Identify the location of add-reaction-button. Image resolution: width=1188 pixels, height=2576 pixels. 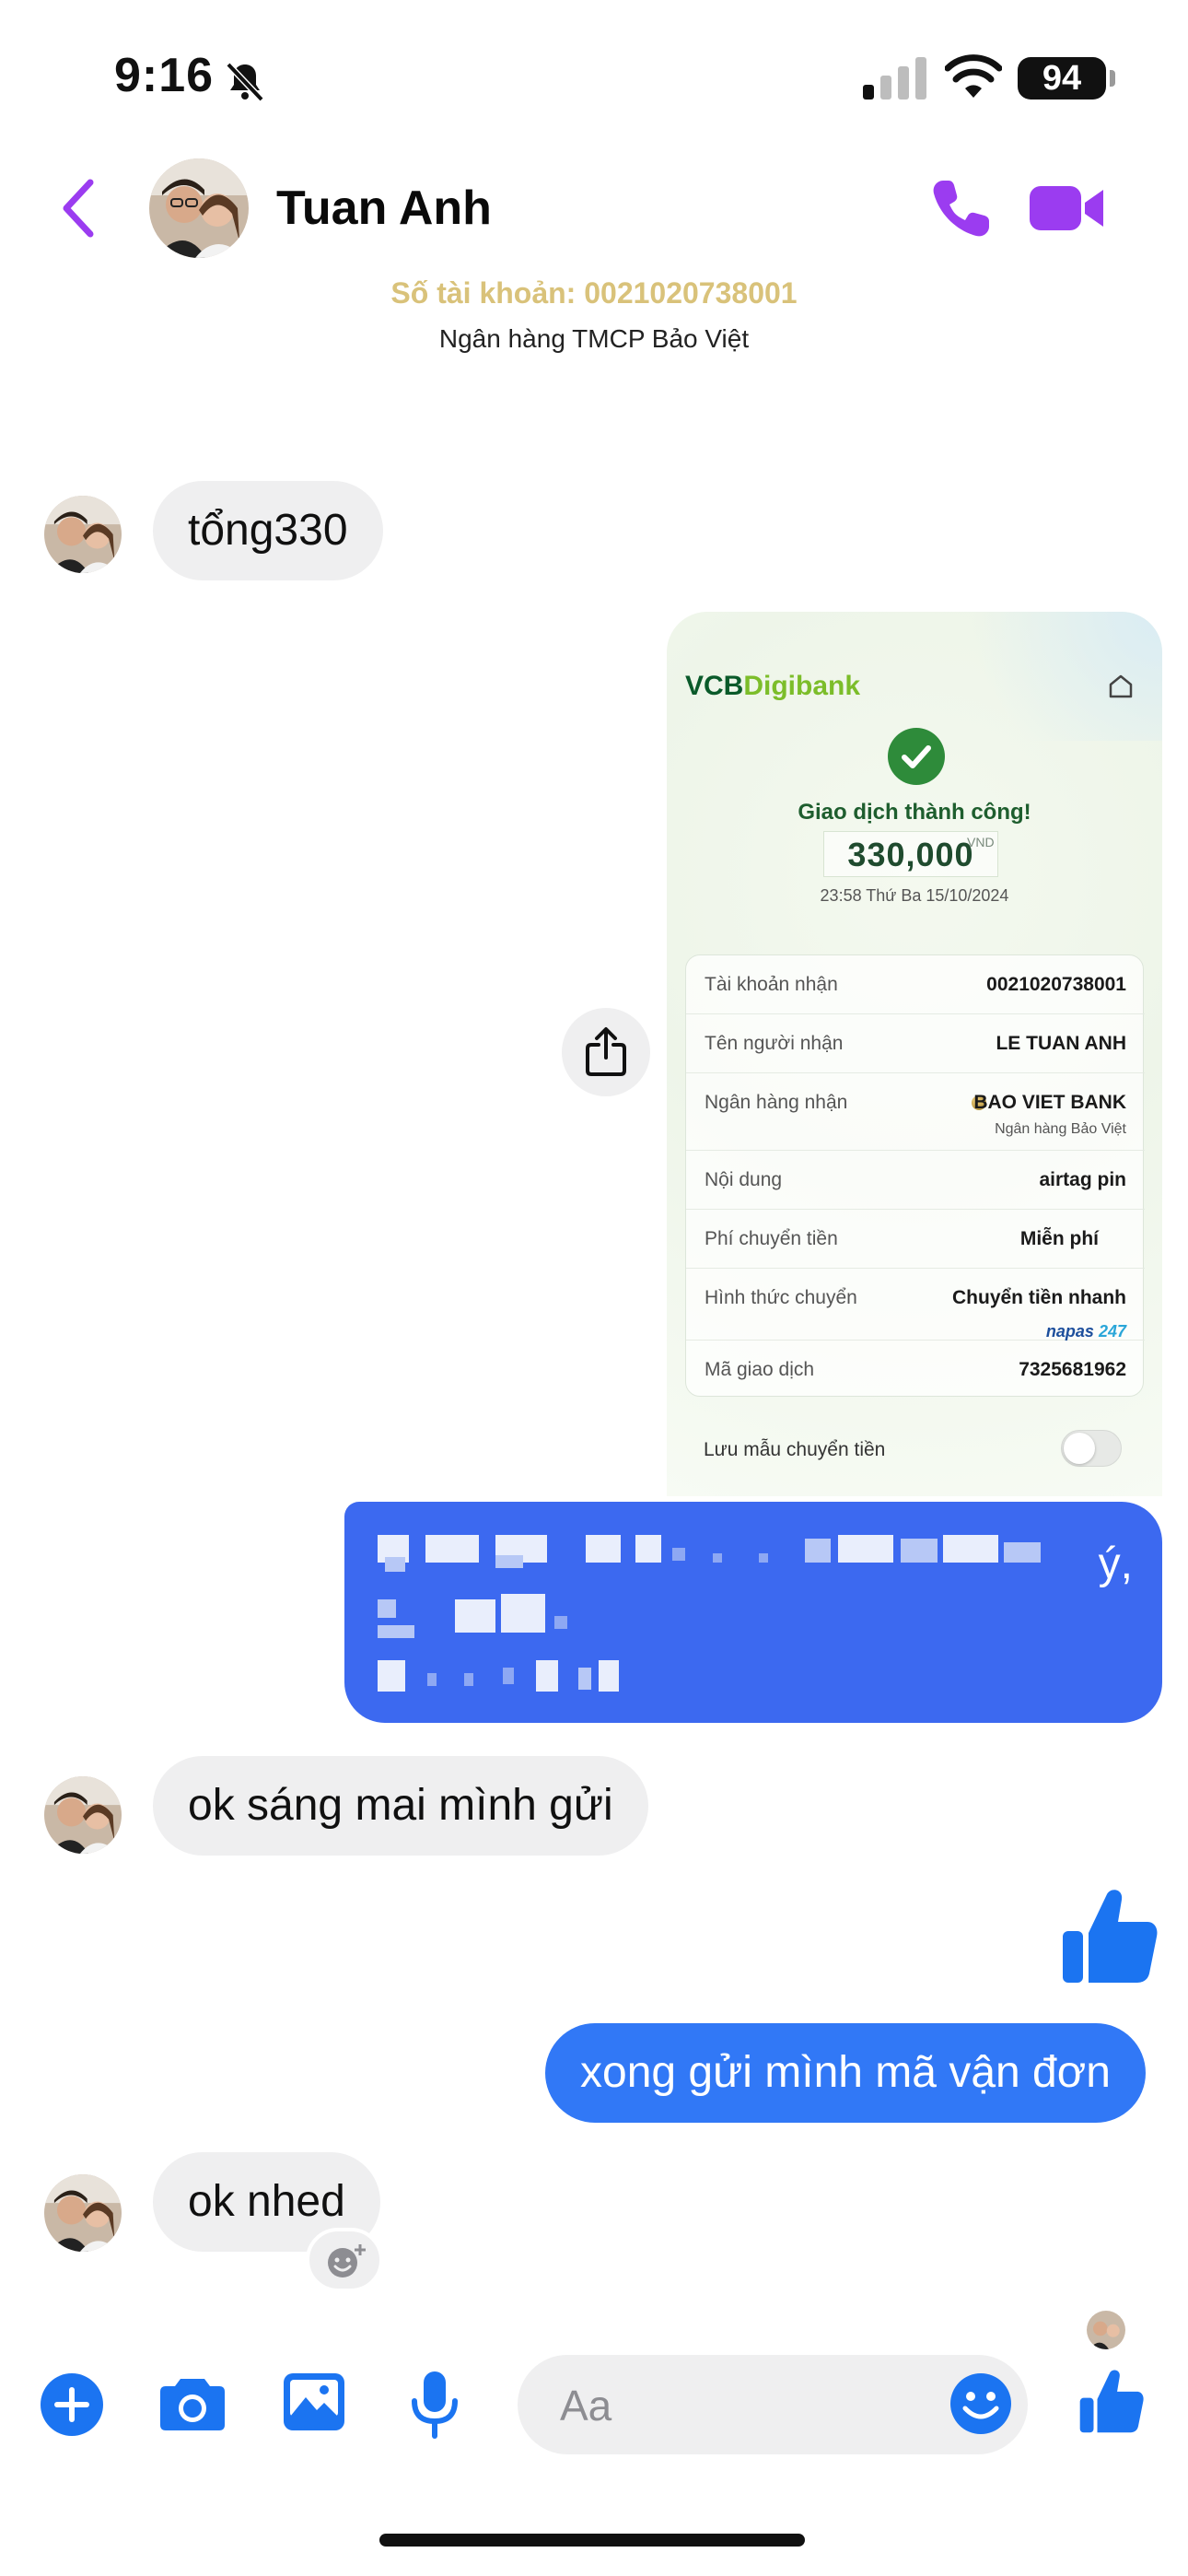
(344, 2260).